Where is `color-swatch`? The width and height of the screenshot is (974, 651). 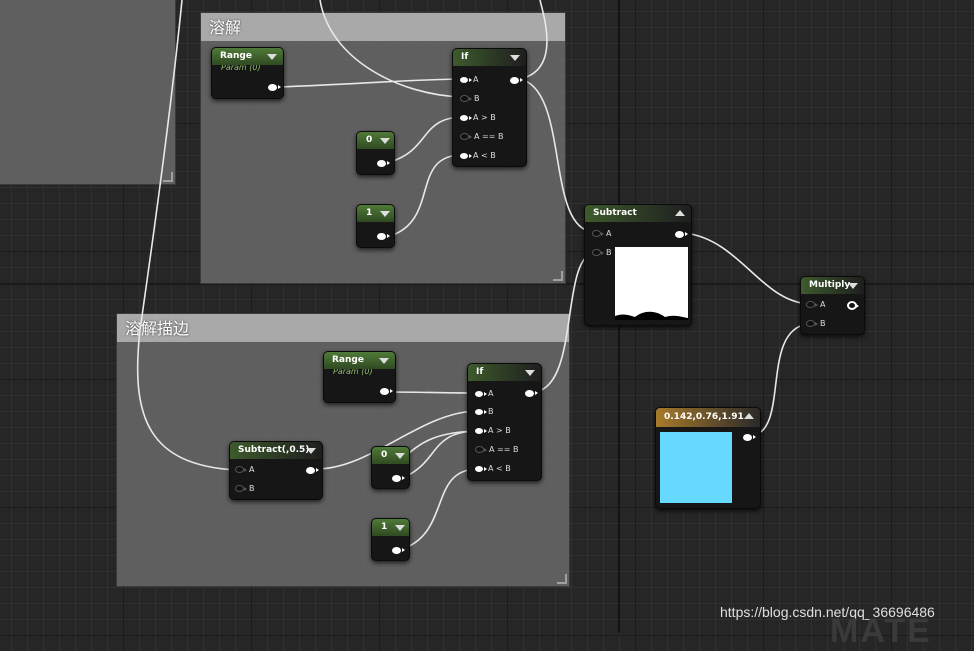 color-swatch is located at coordinates (696, 467).